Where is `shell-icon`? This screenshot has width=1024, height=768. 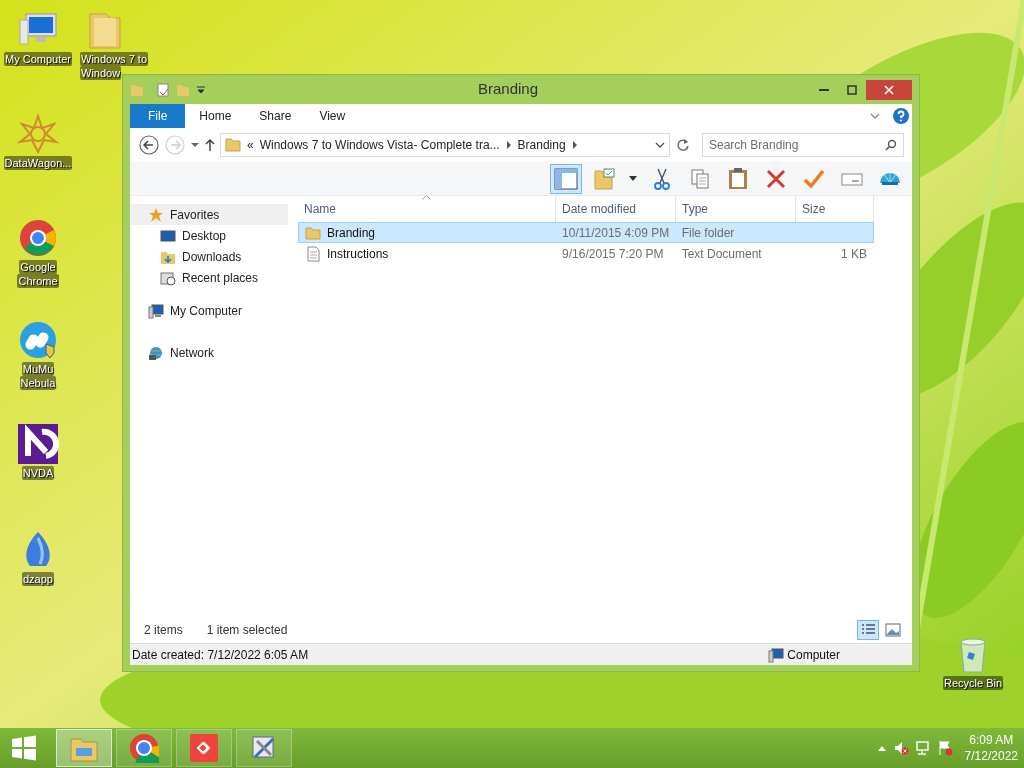 shell-icon is located at coordinates (890, 178).